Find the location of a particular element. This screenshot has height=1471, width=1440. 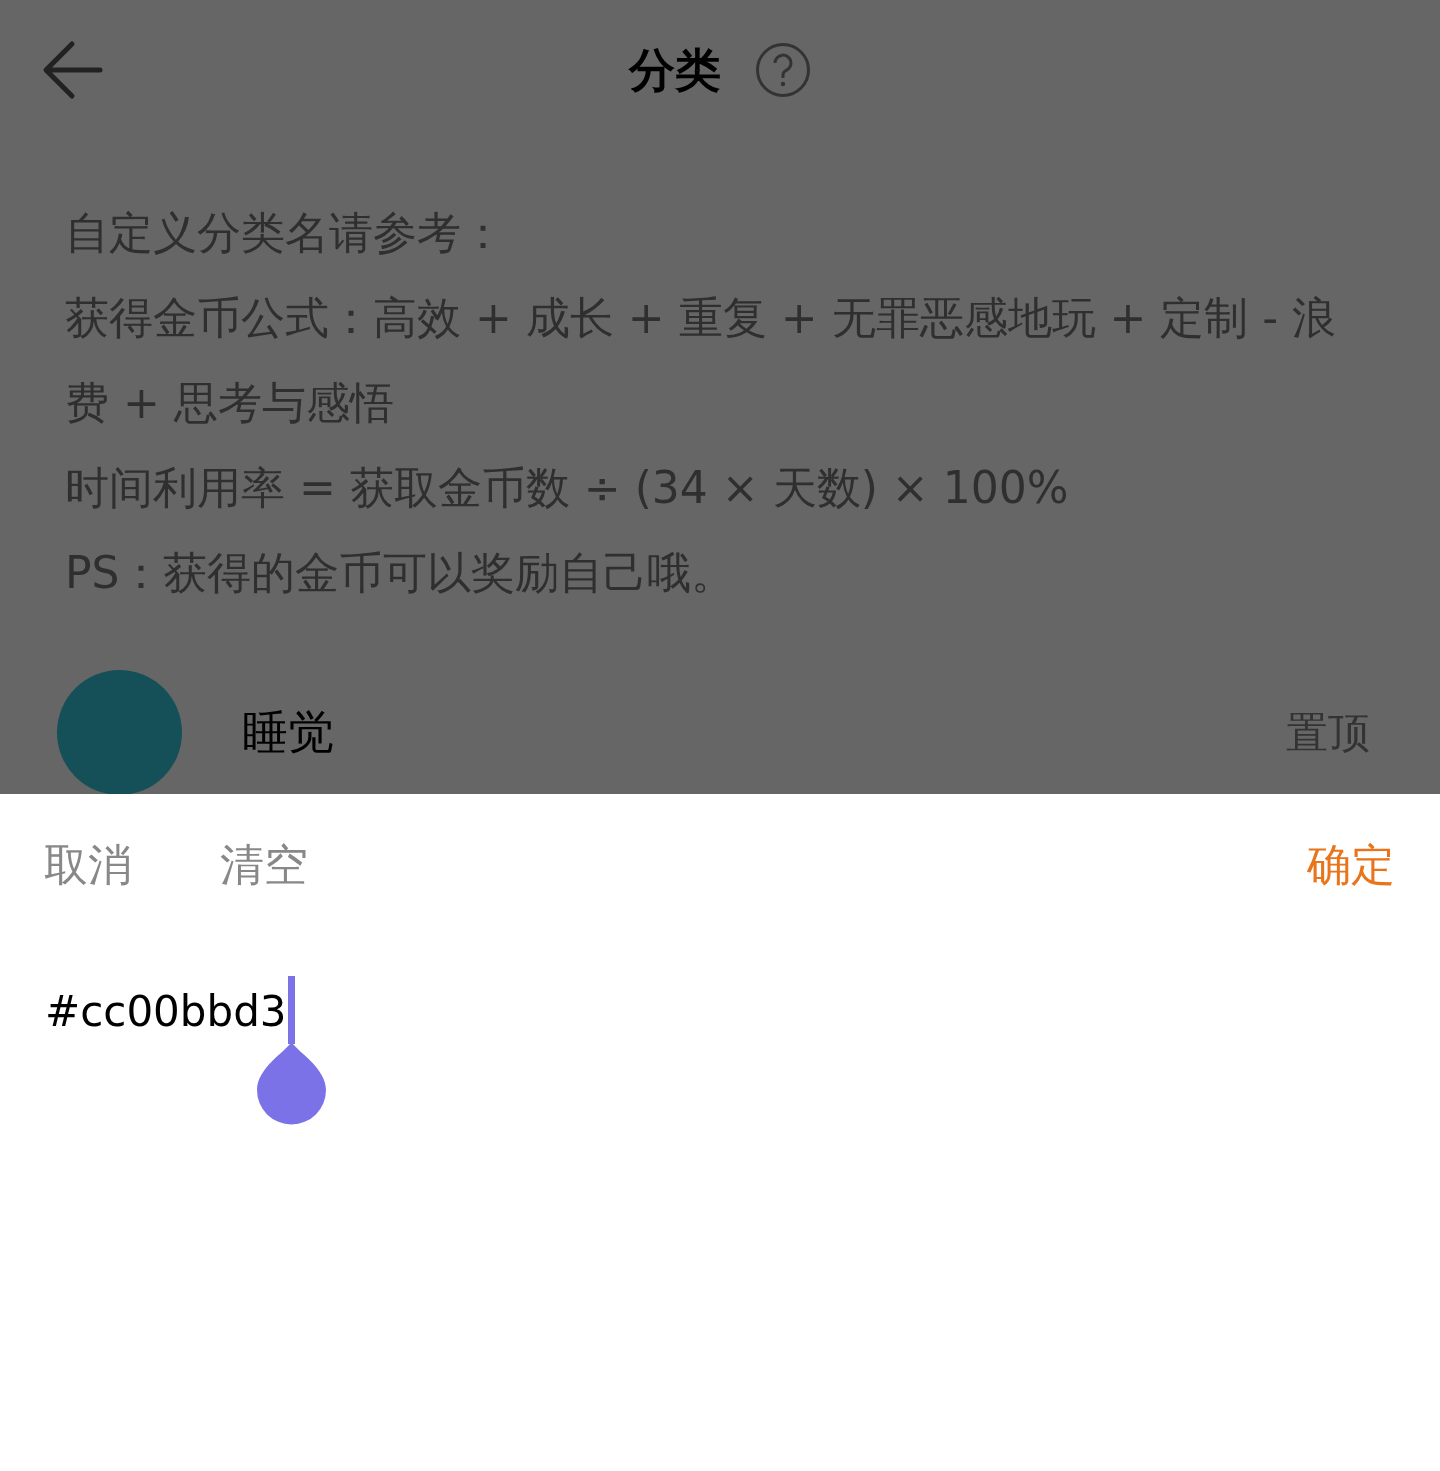

page-title: 分类 is located at coordinates (675, 70).